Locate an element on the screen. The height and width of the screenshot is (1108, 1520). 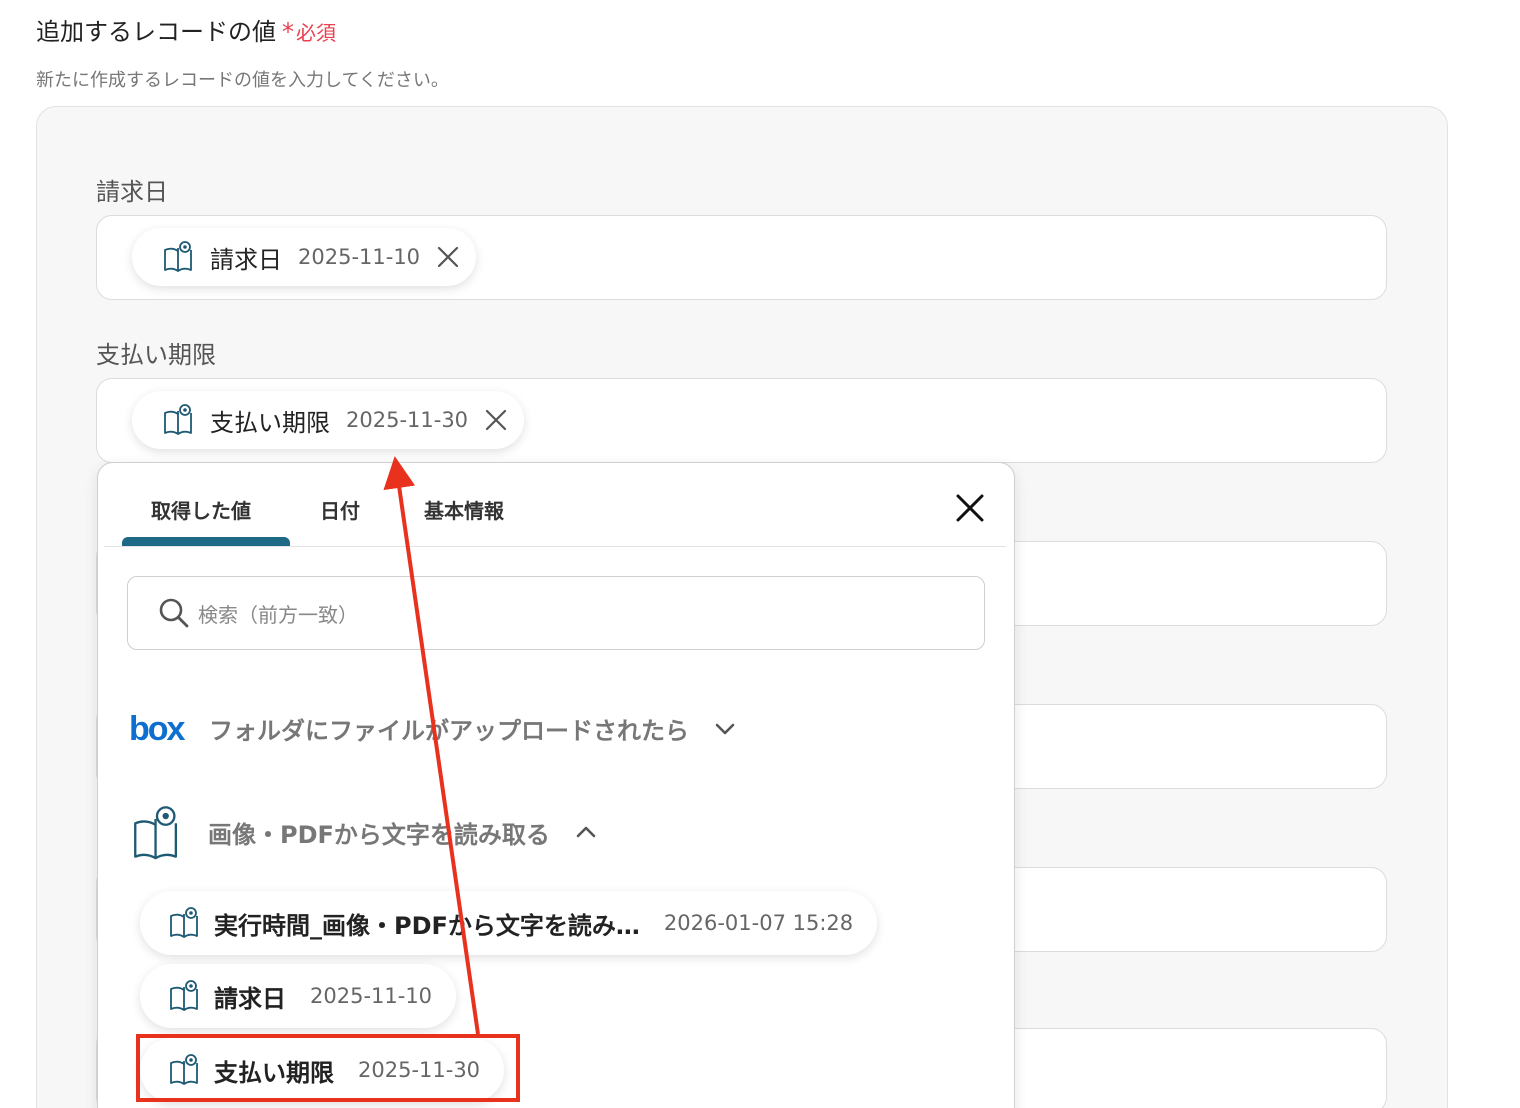
list-item-execution-time: 実行時間_画像・PDFから文字を読み… 2026-01-07 15:28 is located at coordinates (509, 923).